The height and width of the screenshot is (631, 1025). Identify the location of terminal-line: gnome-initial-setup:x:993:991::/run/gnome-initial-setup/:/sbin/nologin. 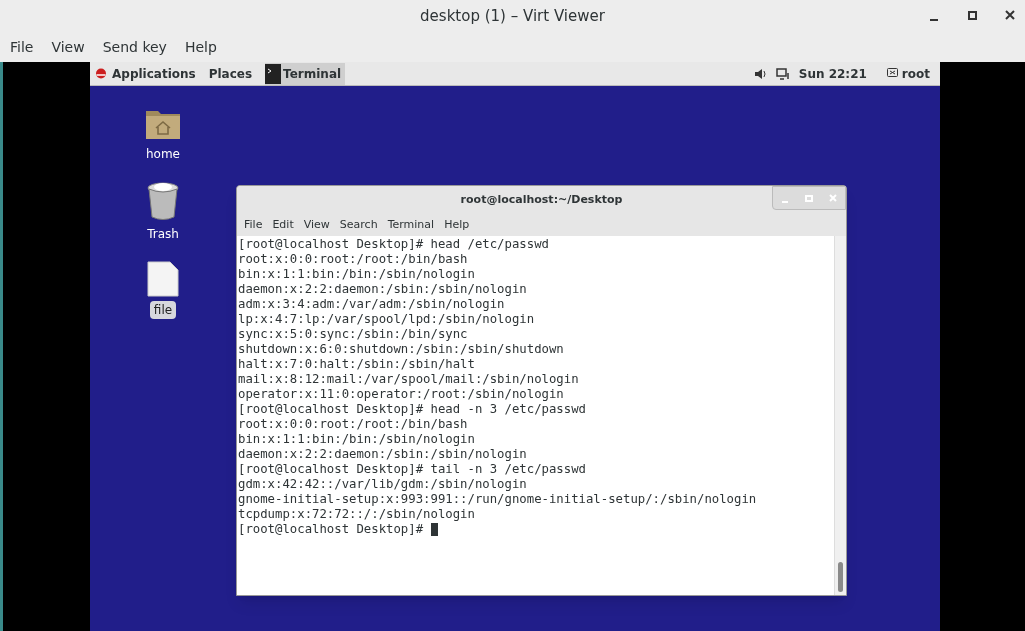
(498, 499).